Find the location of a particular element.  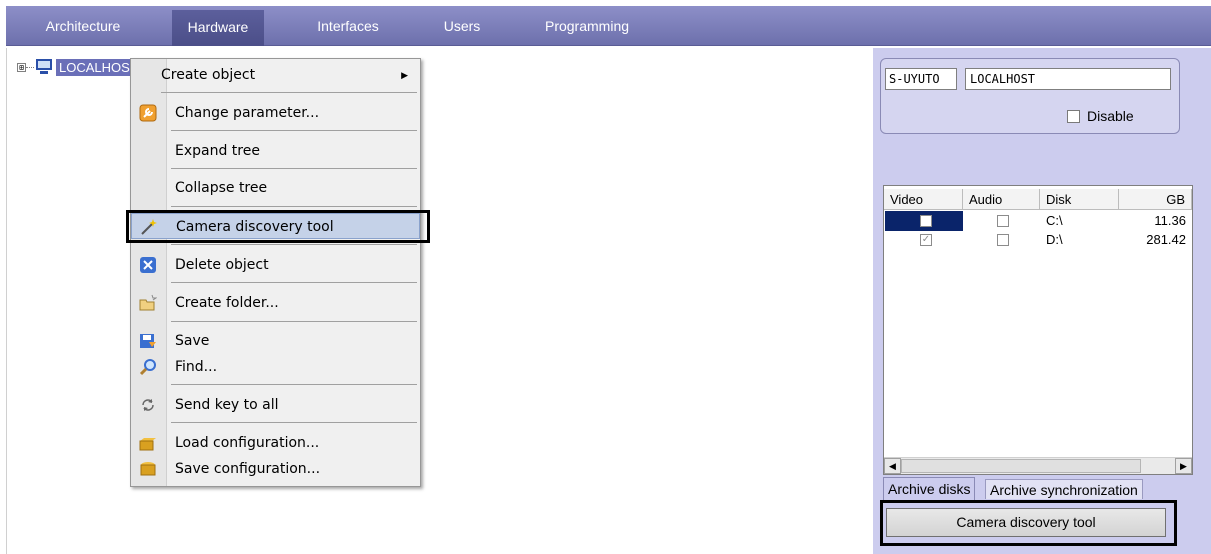

column-header-audio: Audio is located at coordinates (1001, 199).